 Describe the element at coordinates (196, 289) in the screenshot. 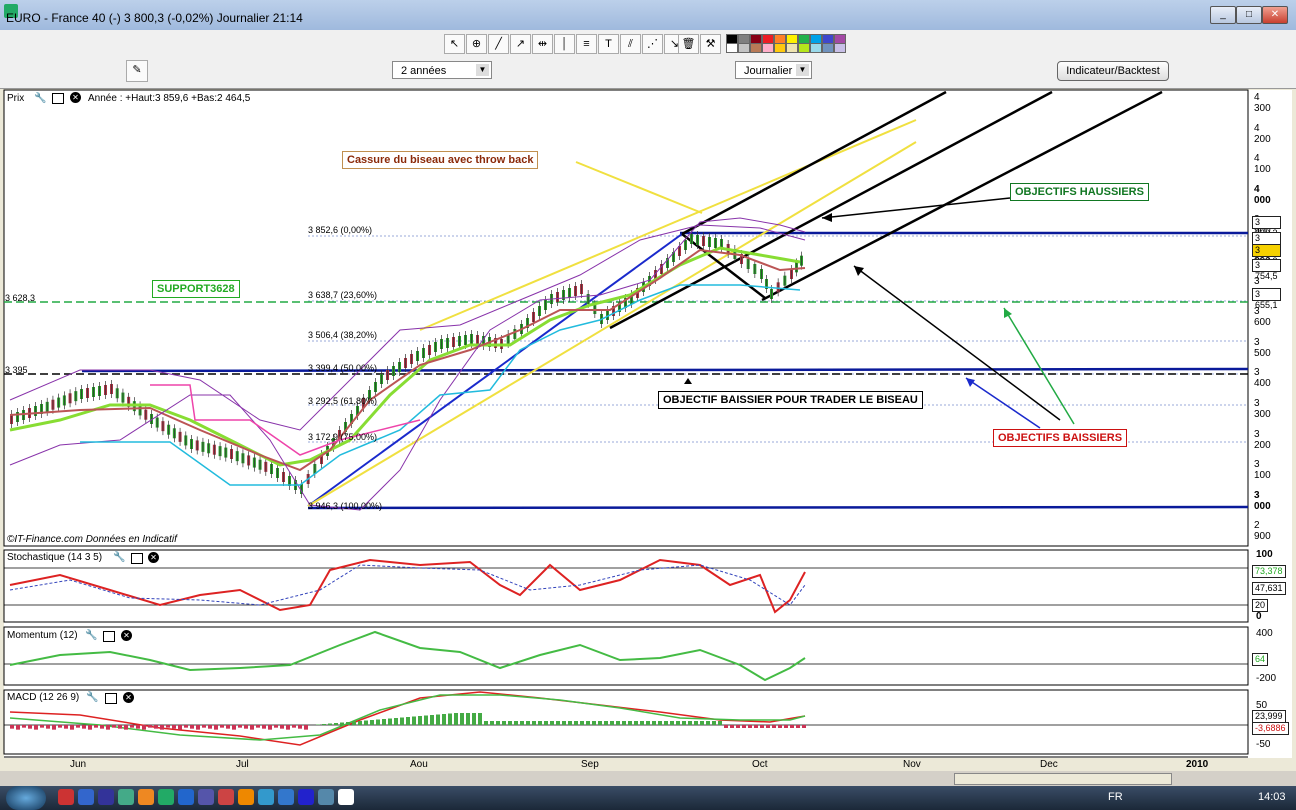

I see `annotation-support: SUPPORT3628` at that location.